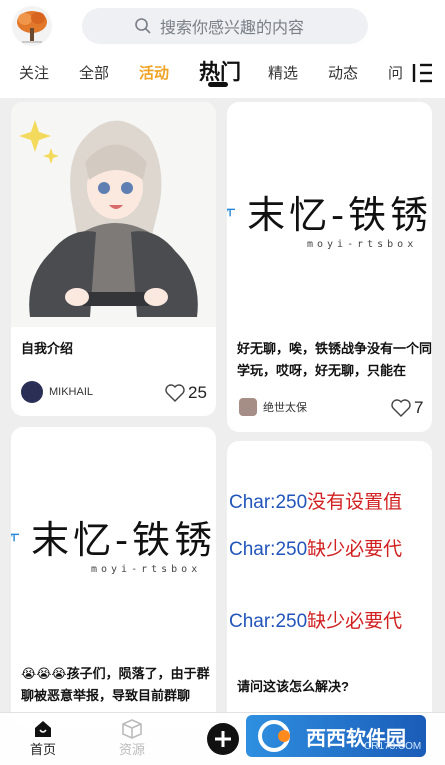  I want to click on tree-icon, so click(32, 27).